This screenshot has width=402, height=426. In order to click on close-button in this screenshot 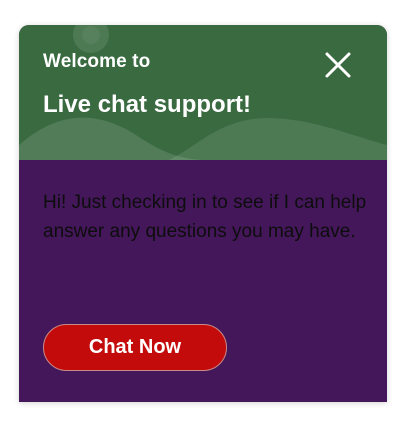, I will do `click(338, 65)`.